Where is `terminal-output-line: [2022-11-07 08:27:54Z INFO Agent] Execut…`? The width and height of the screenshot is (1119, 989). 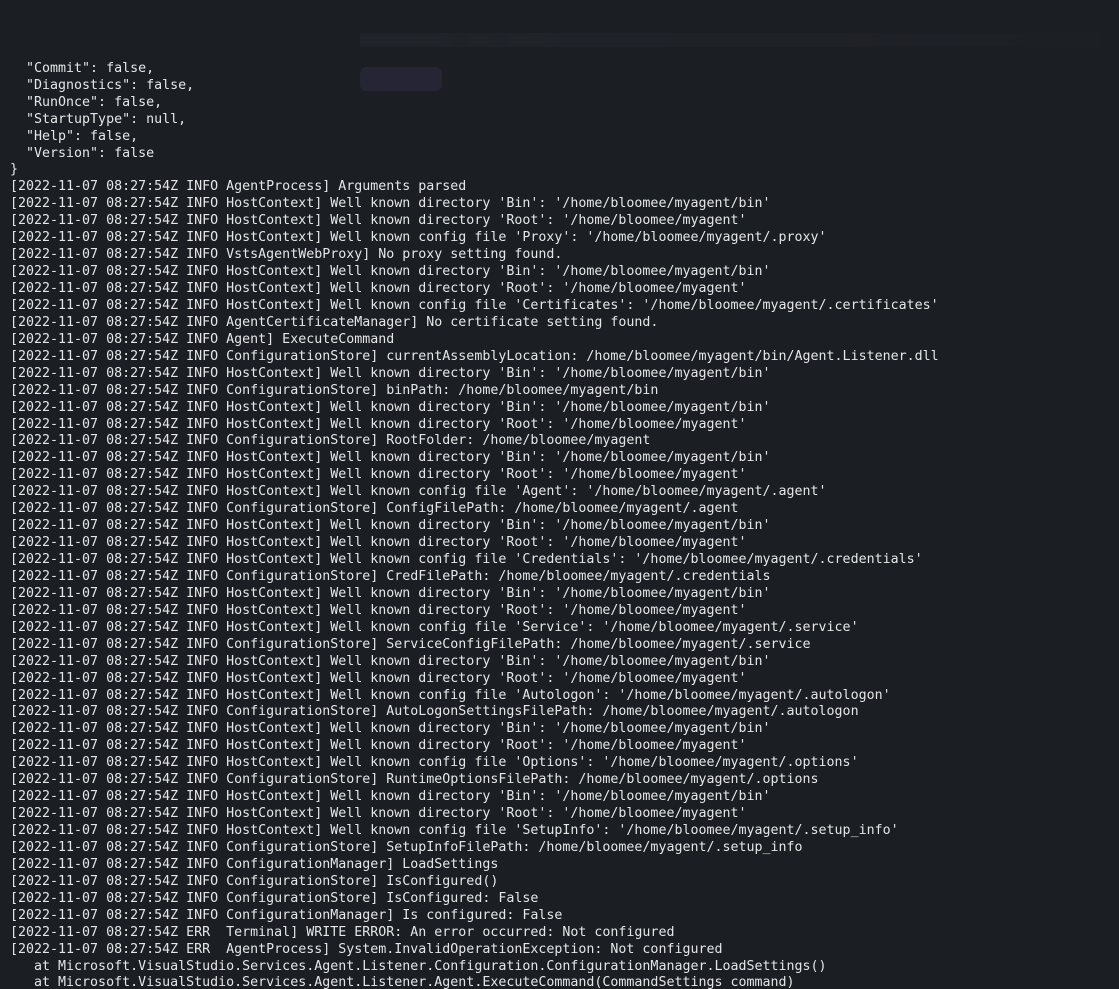 terminal-output-line: [2022-11-07 08:27:54Z INFO Agent] Execut… is located at coordinates (202, 339).